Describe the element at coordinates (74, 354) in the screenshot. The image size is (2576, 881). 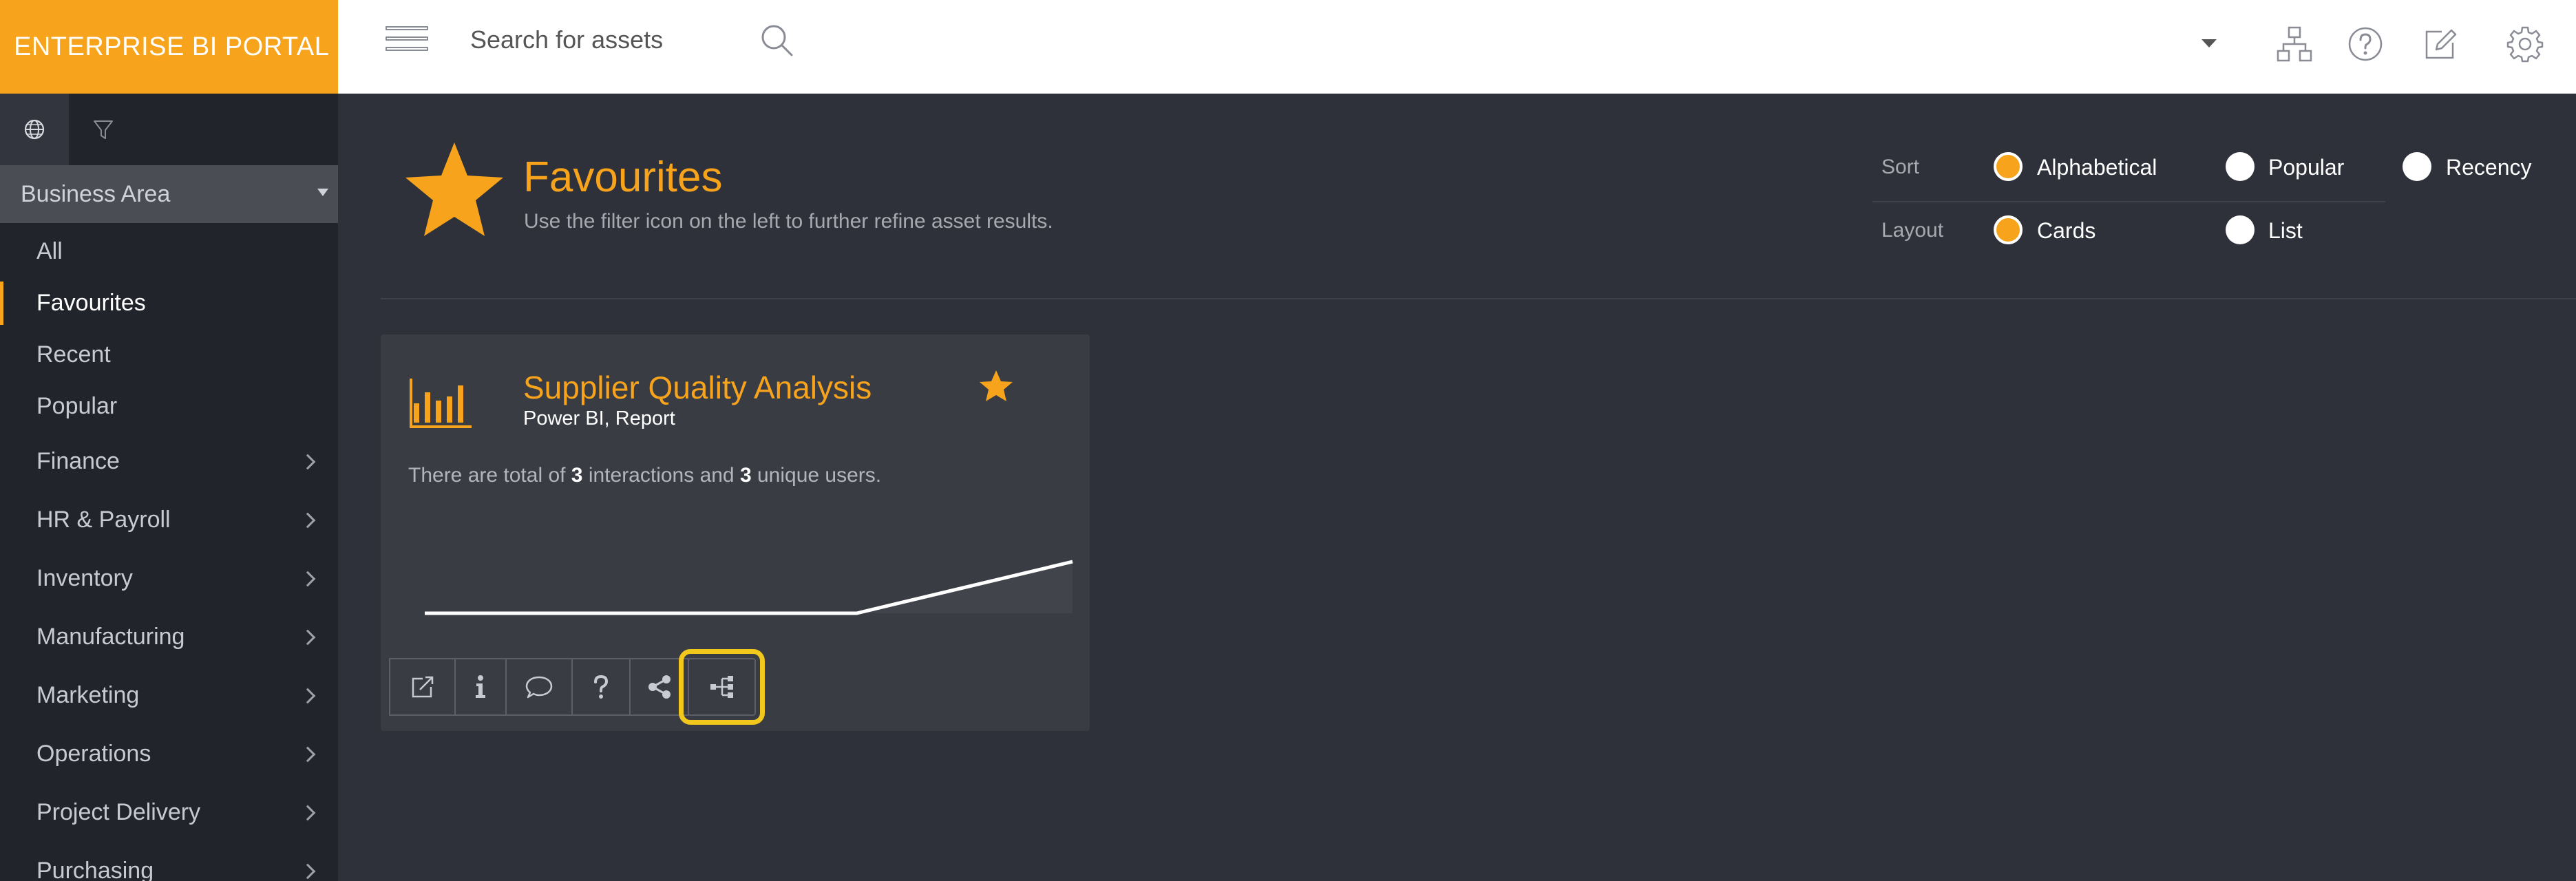
I see `sidebar-item-label: Recent` at that location.